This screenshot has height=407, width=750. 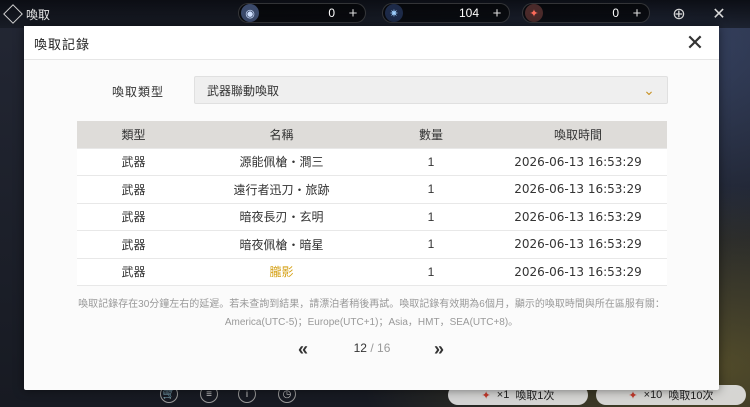 What do you see at coordinates (431, 90) in the screenshot?
I see `pull-type-select: 武器聯動喚取 ⌄` at bounding box center [431, 90].